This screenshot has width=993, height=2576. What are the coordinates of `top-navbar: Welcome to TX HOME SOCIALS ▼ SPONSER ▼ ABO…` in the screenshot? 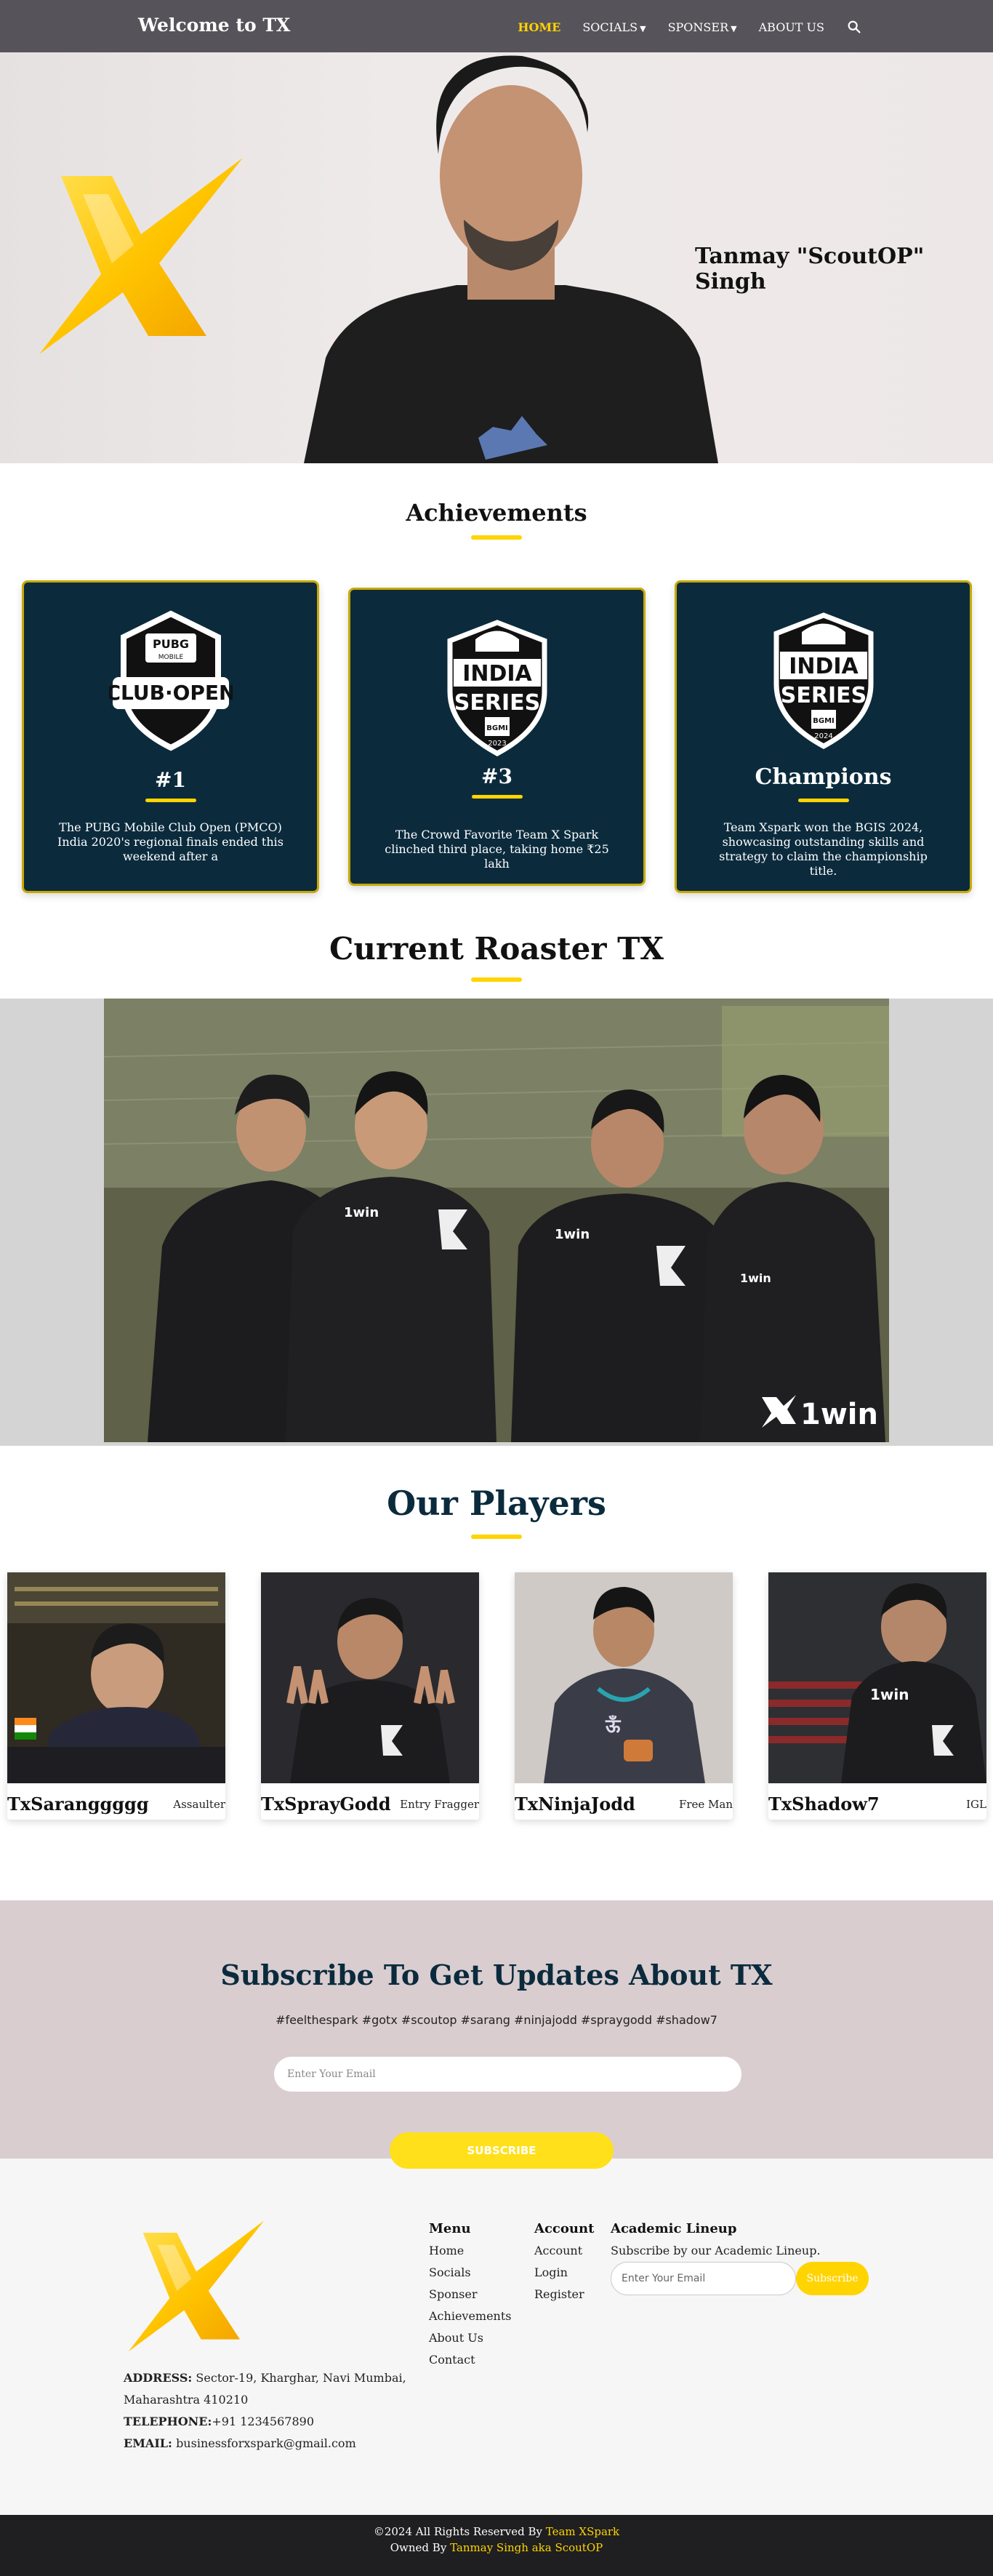 It's located at (496, 26).